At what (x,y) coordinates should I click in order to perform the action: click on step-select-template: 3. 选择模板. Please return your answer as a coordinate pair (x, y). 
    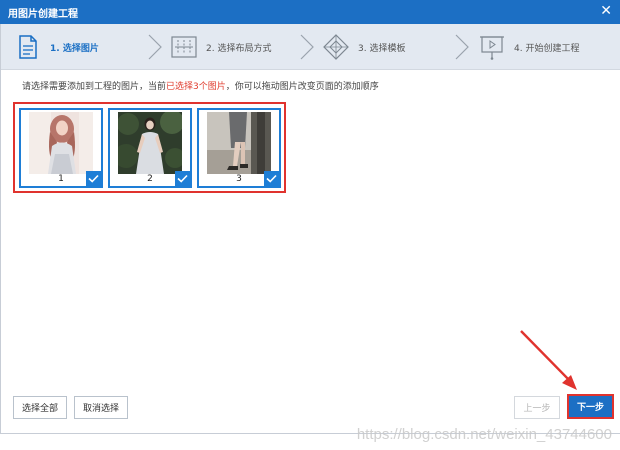
    Looking at the image, I should click on (363, 47).